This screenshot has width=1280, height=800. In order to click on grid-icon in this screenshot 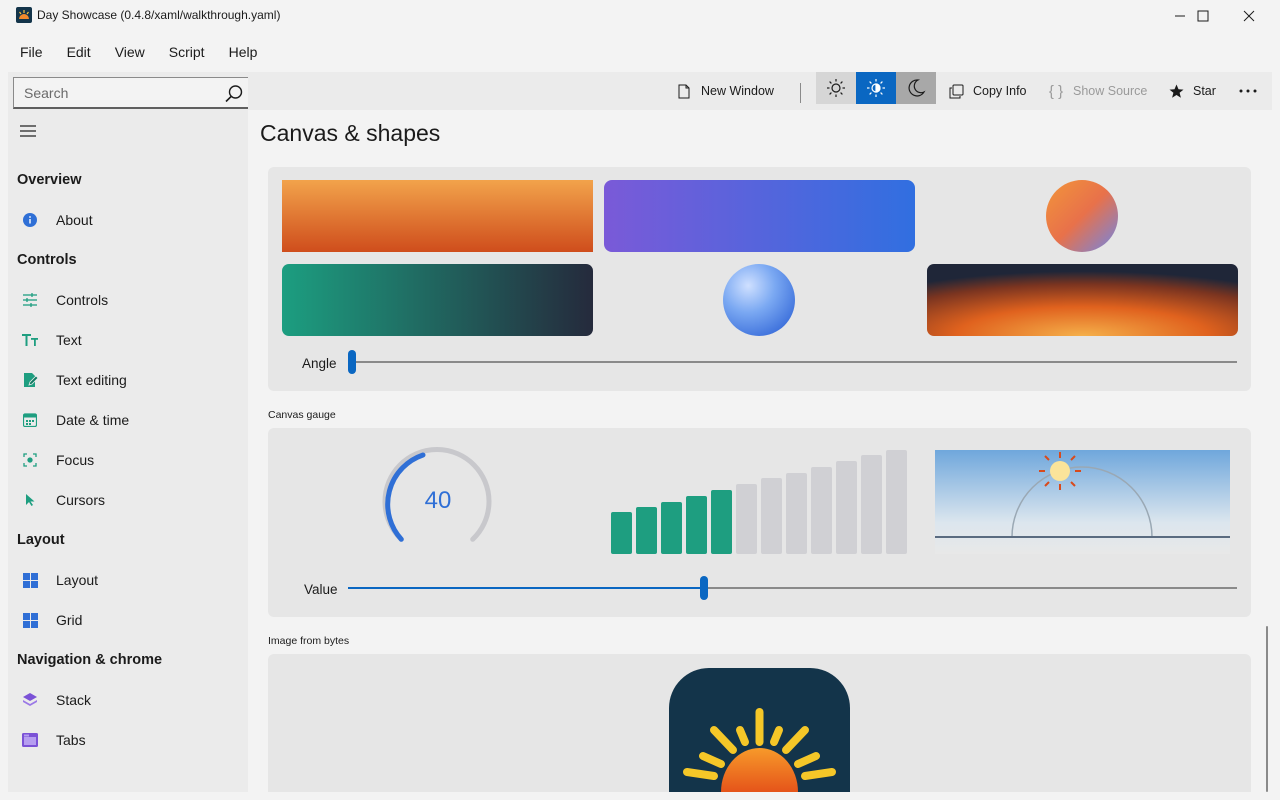, I will do `click(30, 620)`.